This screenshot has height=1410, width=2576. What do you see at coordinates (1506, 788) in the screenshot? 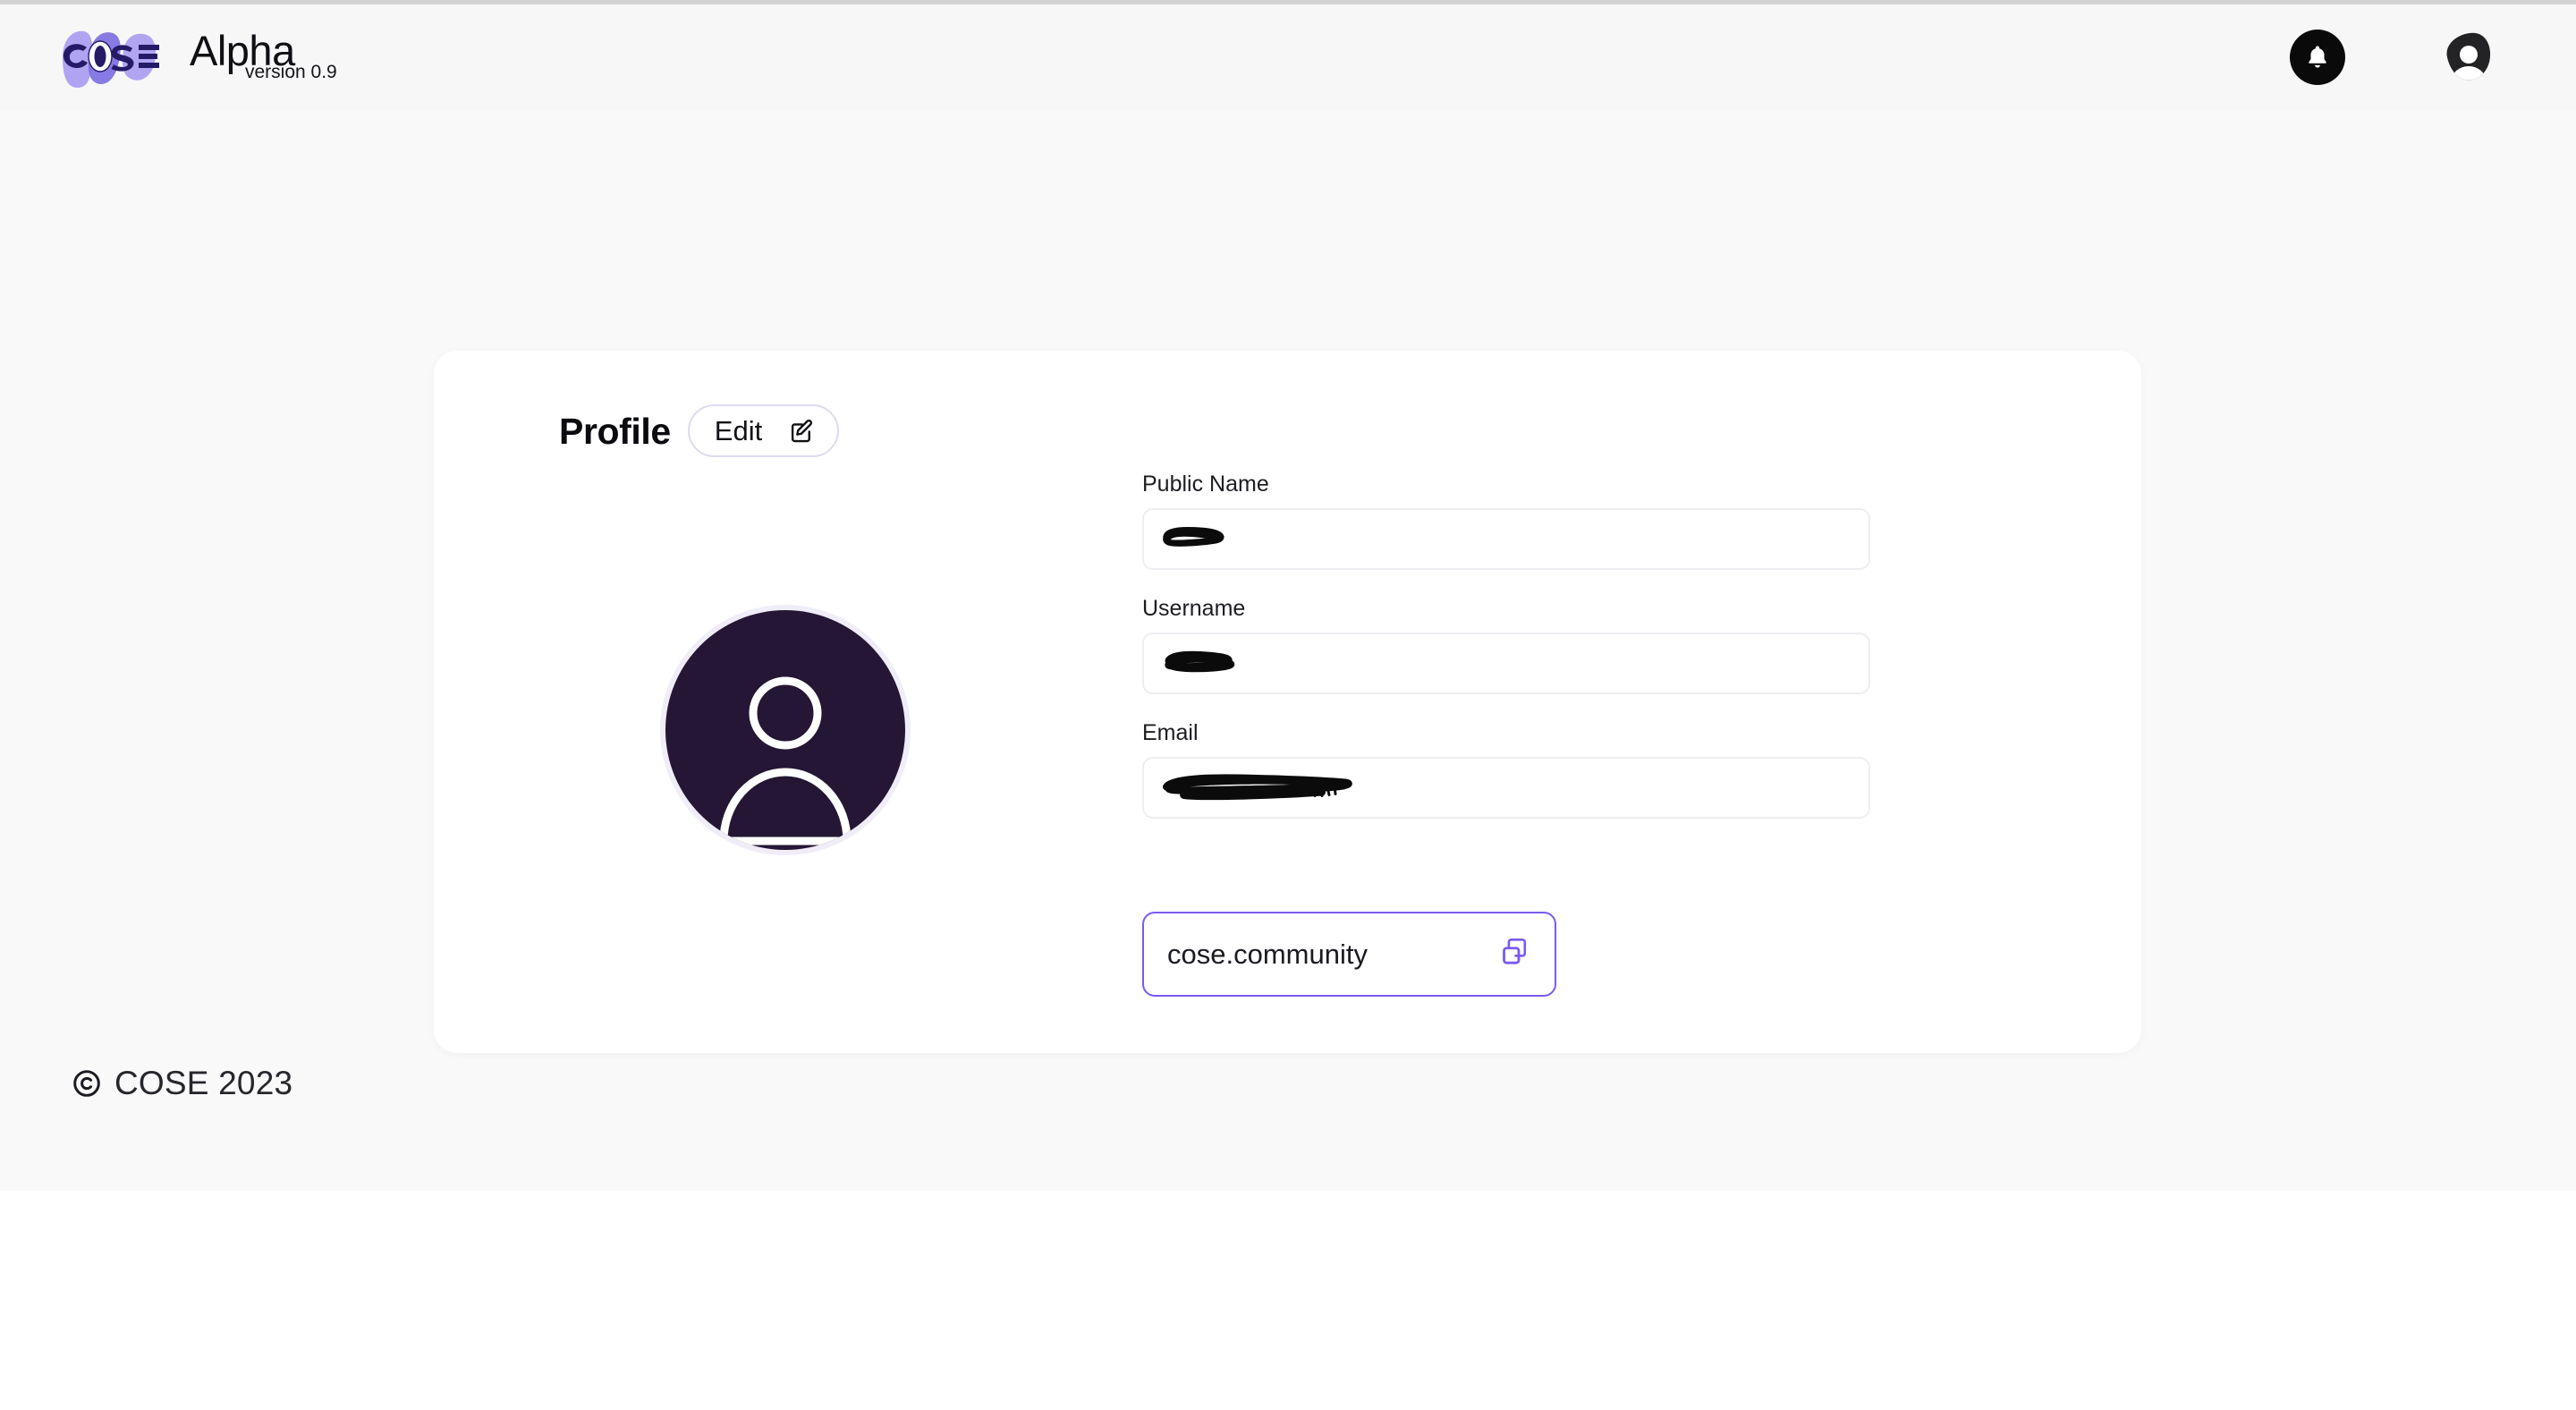
I see `email-input` at bounding box center [1506, 788].